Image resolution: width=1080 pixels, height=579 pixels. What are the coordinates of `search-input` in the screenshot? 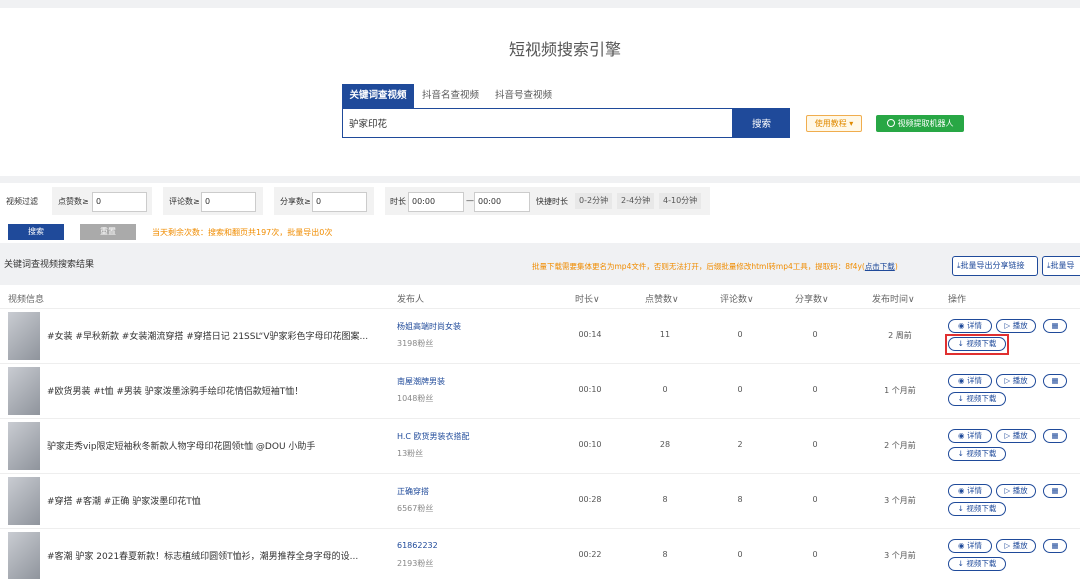 It's located at (537, 123).